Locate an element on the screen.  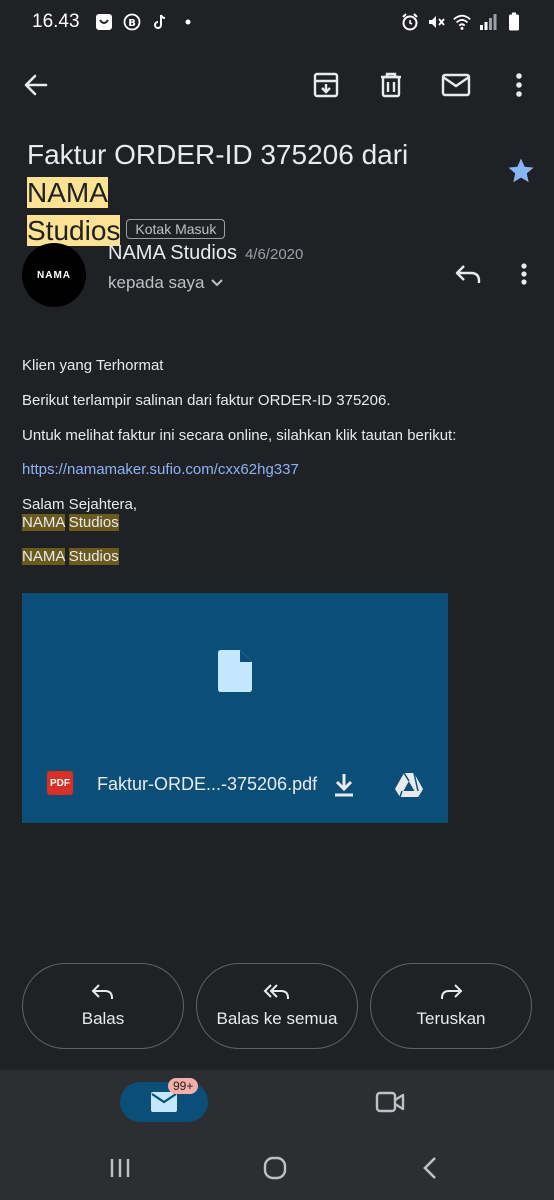
delete-icon is located at coordinates (391, 85).